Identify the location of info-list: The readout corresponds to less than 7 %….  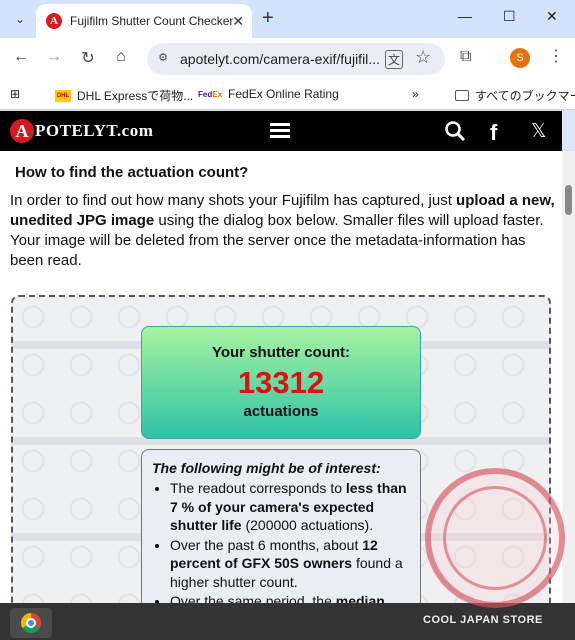
(291, 541).